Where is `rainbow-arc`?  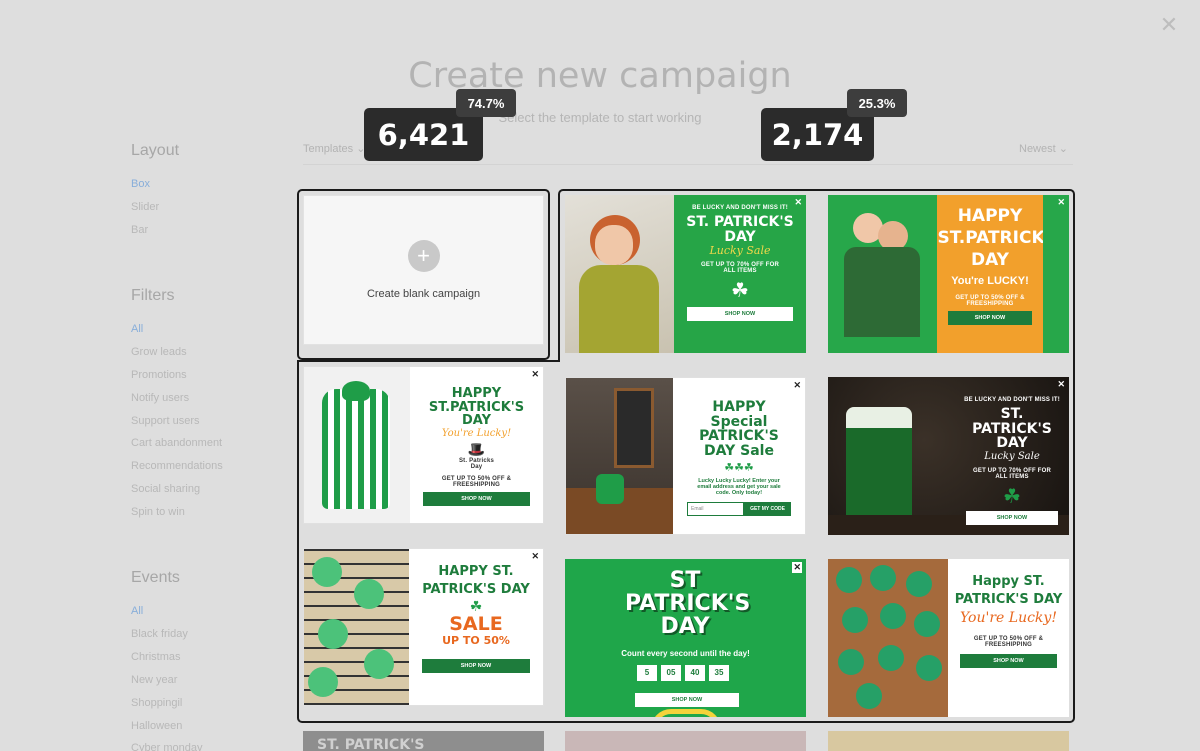 rainbow-arc is located at coordinates (686, 713).